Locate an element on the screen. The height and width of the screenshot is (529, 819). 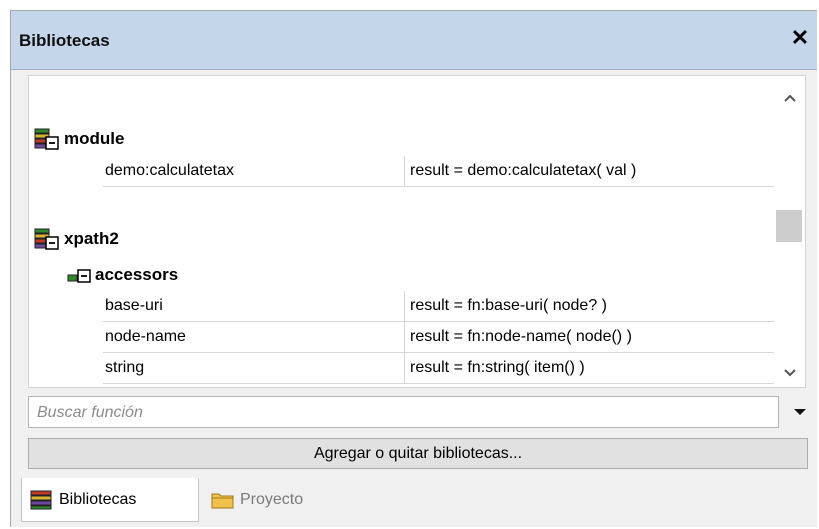
table-row: string result = fn:string( item() ) is located at coordinates (439, 368).